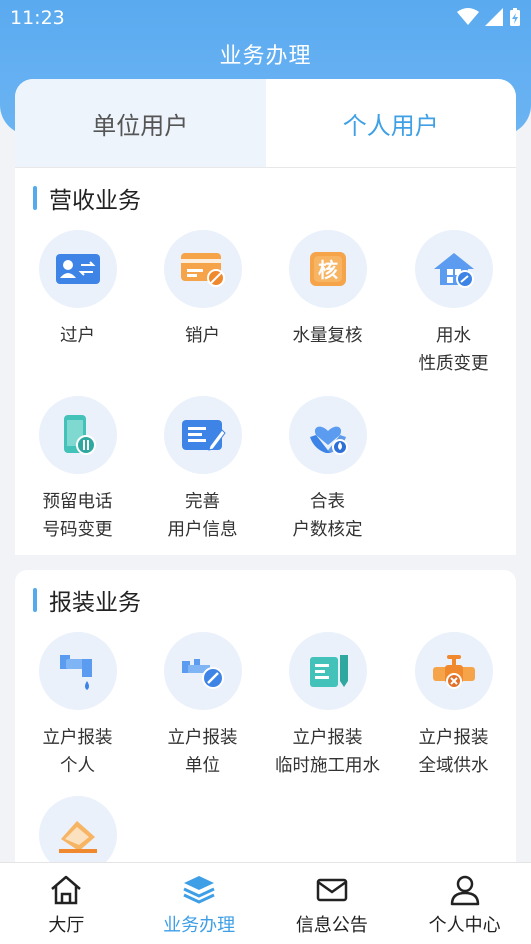 The image size is (531, 944). I want to click on section-title-text: 报装业务, so click(95, 603).